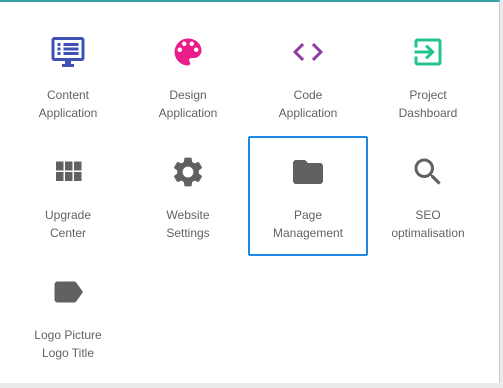  Describe the element at coordinates (68, 95) in the screenshot. I see `tile-label-line1: Content` at that location.